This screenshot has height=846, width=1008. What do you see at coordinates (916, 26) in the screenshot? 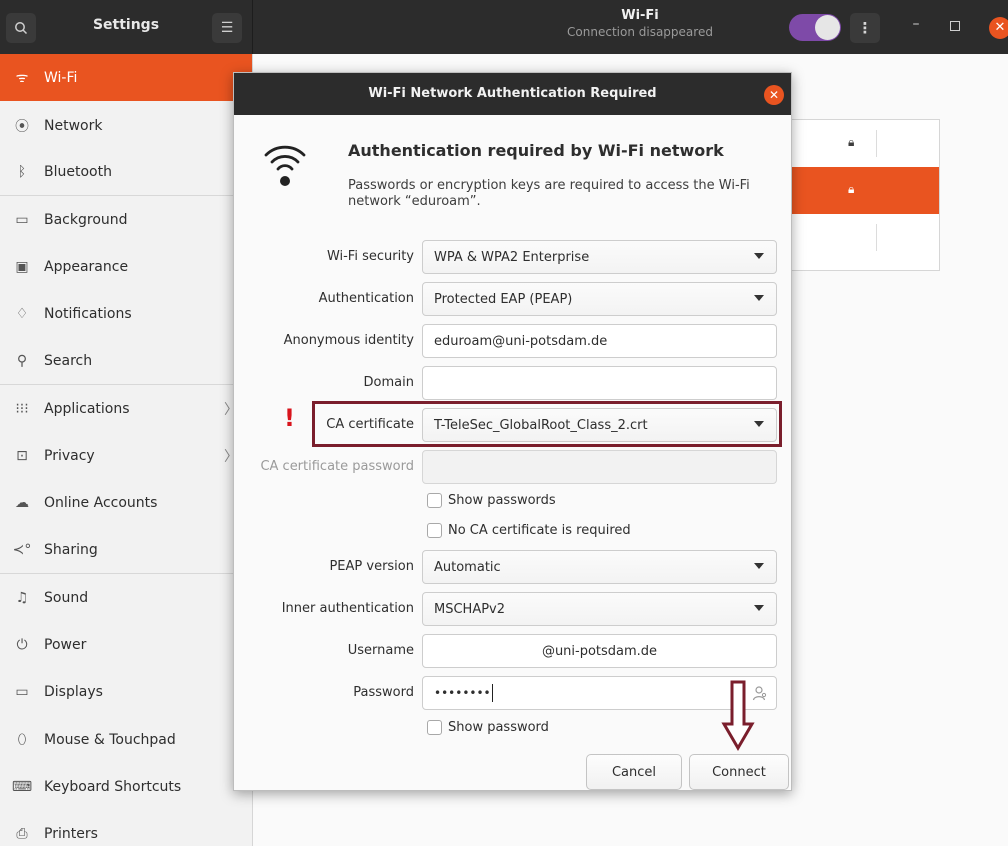
I see `minimize-button: –` at bounding box center [916, 26].